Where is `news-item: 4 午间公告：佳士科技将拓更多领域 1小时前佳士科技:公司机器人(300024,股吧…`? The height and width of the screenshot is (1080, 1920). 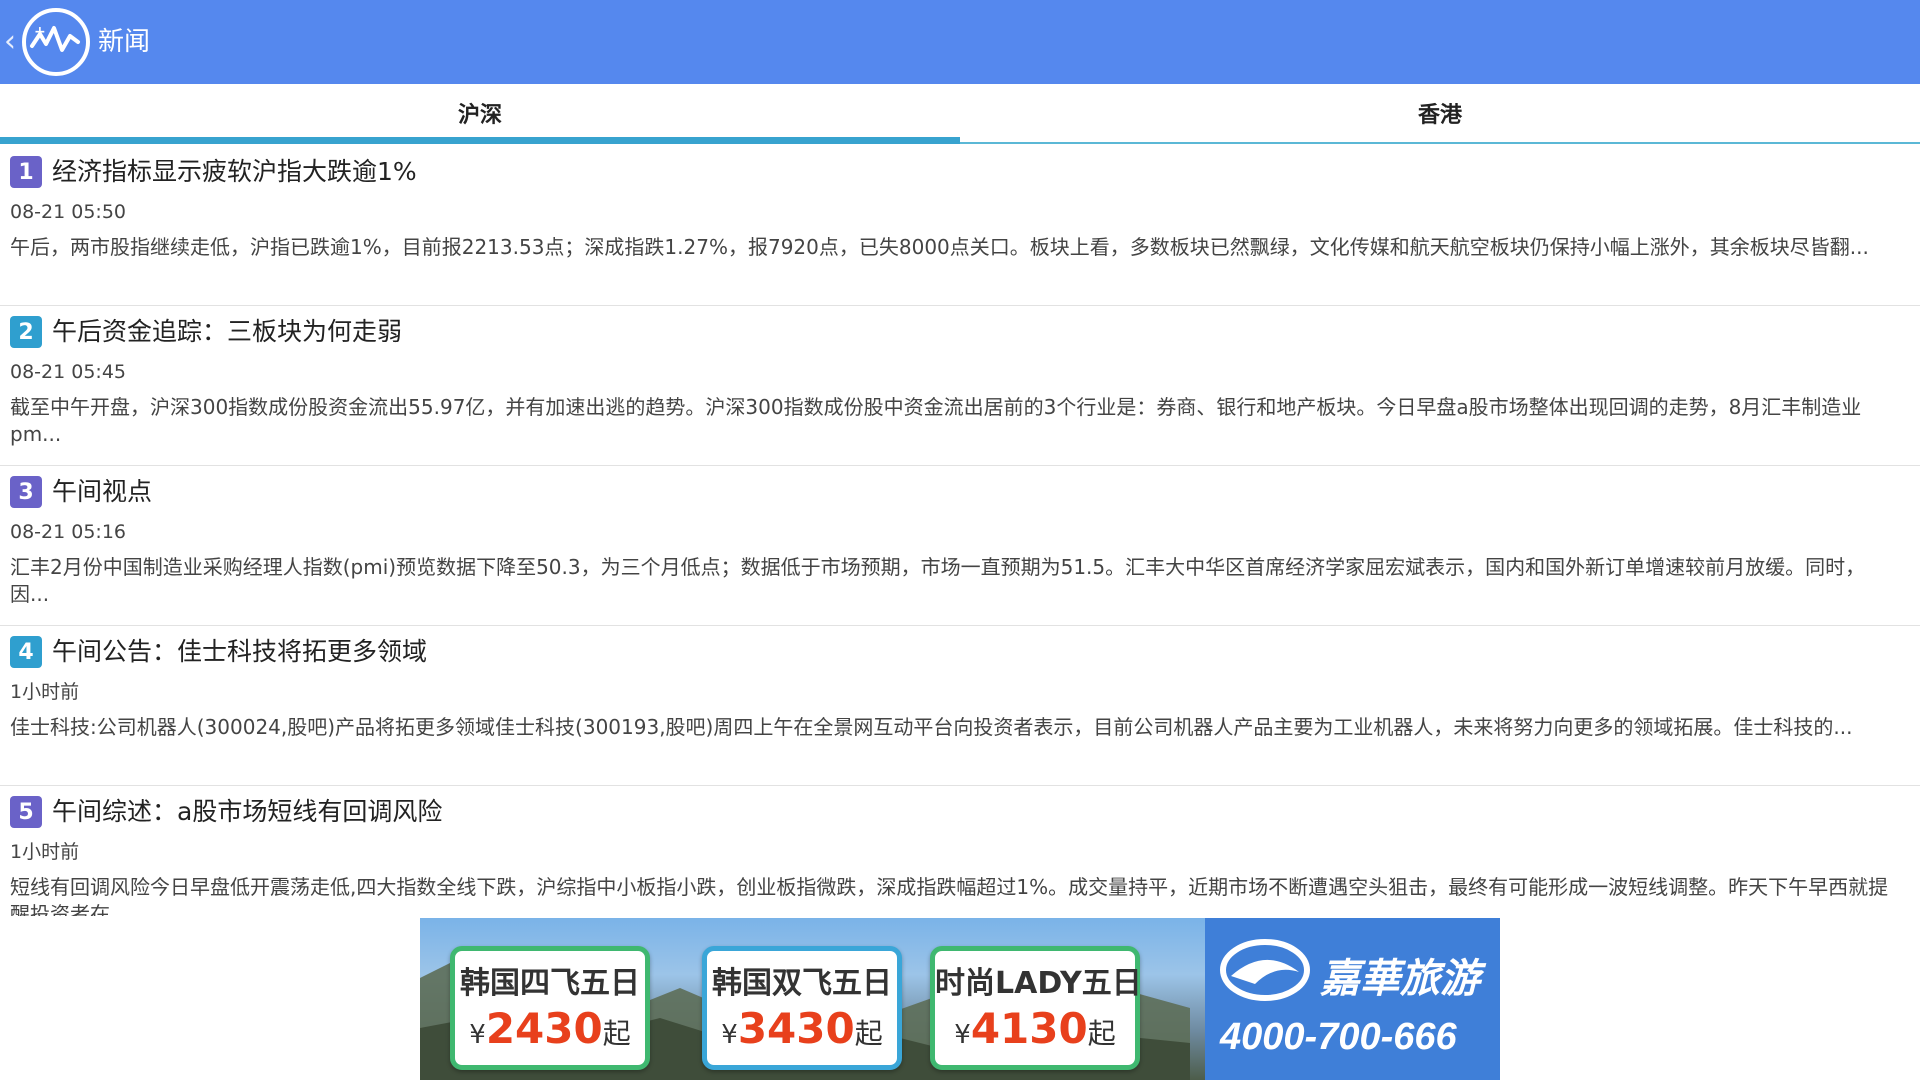 news-item: 4 午间公告：佳士科技将拓更多领域 1小时前佳士科技:公司机器人(300024,股吧… is located at coordinates (960, 706).